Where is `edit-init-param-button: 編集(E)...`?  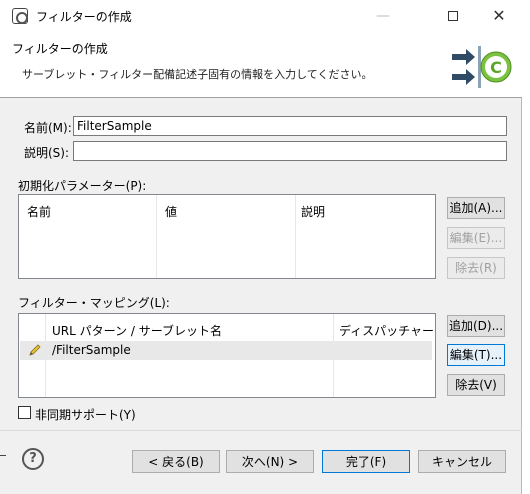
edit-init-param-button: 編集(E)... is located at coordinates (476, 238).